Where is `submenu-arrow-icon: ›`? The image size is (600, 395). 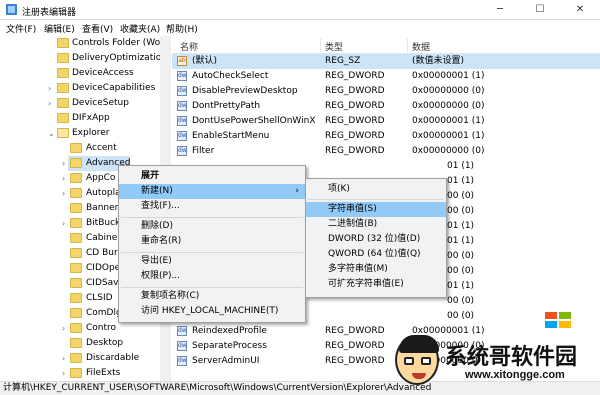 submenu-arrow-icon: › is located at coordinates (297, 191).